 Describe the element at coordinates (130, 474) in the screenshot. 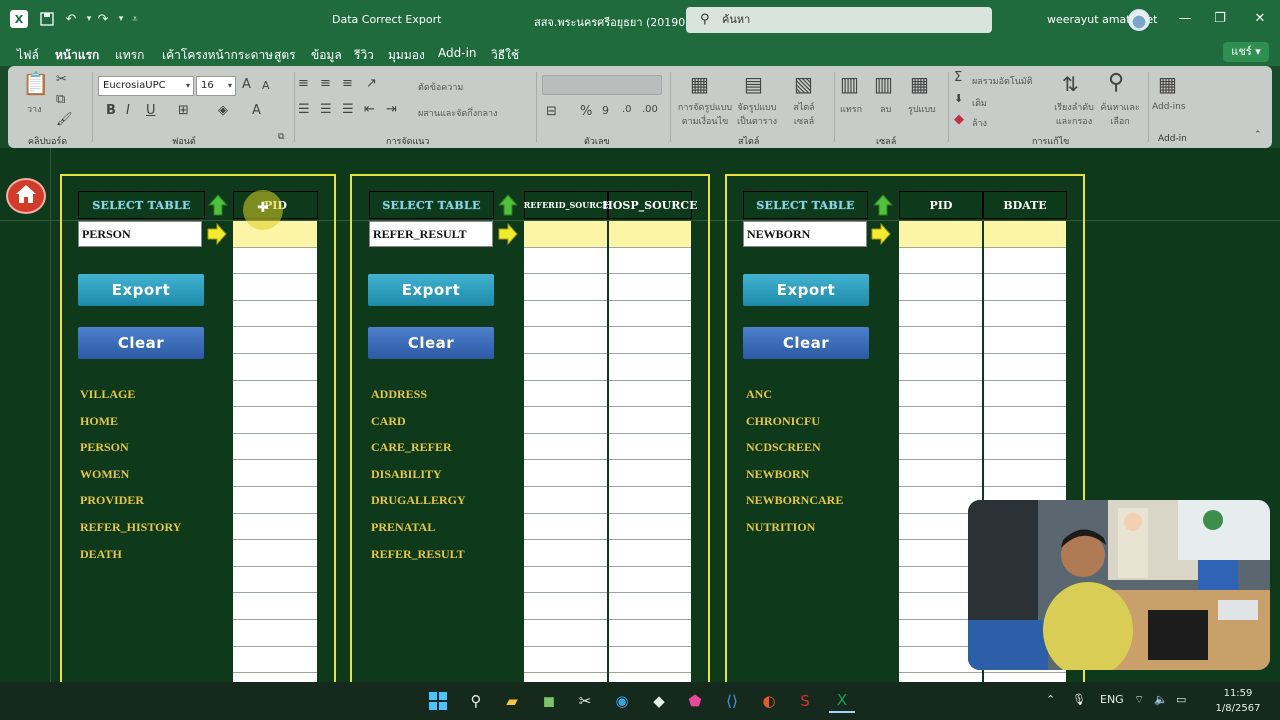

I see `list-item: WOMEN` at that location.